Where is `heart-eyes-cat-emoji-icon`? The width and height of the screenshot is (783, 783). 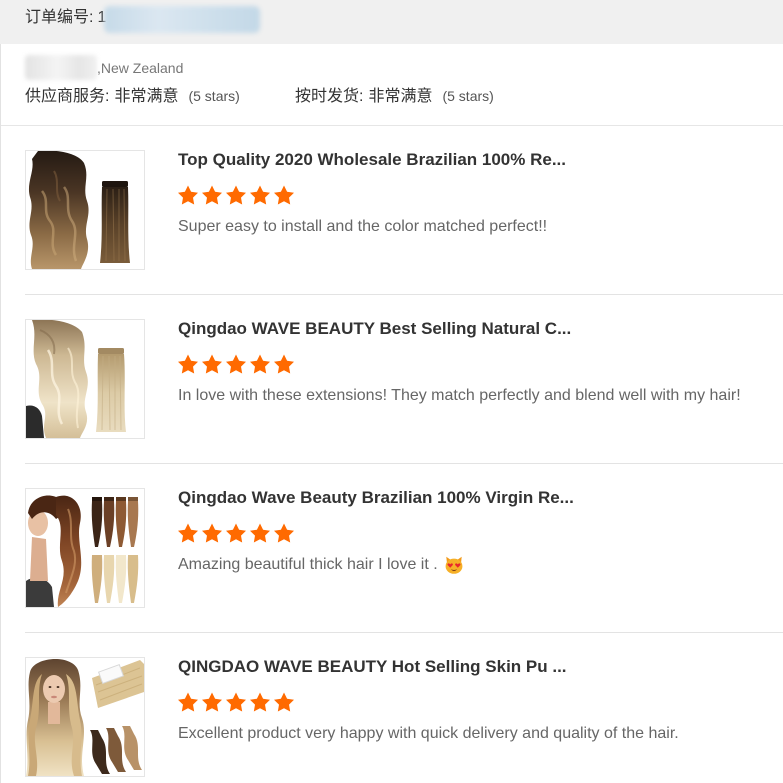
heart-eyes-cat-emoji-icon is located at coordinates (454, 565).